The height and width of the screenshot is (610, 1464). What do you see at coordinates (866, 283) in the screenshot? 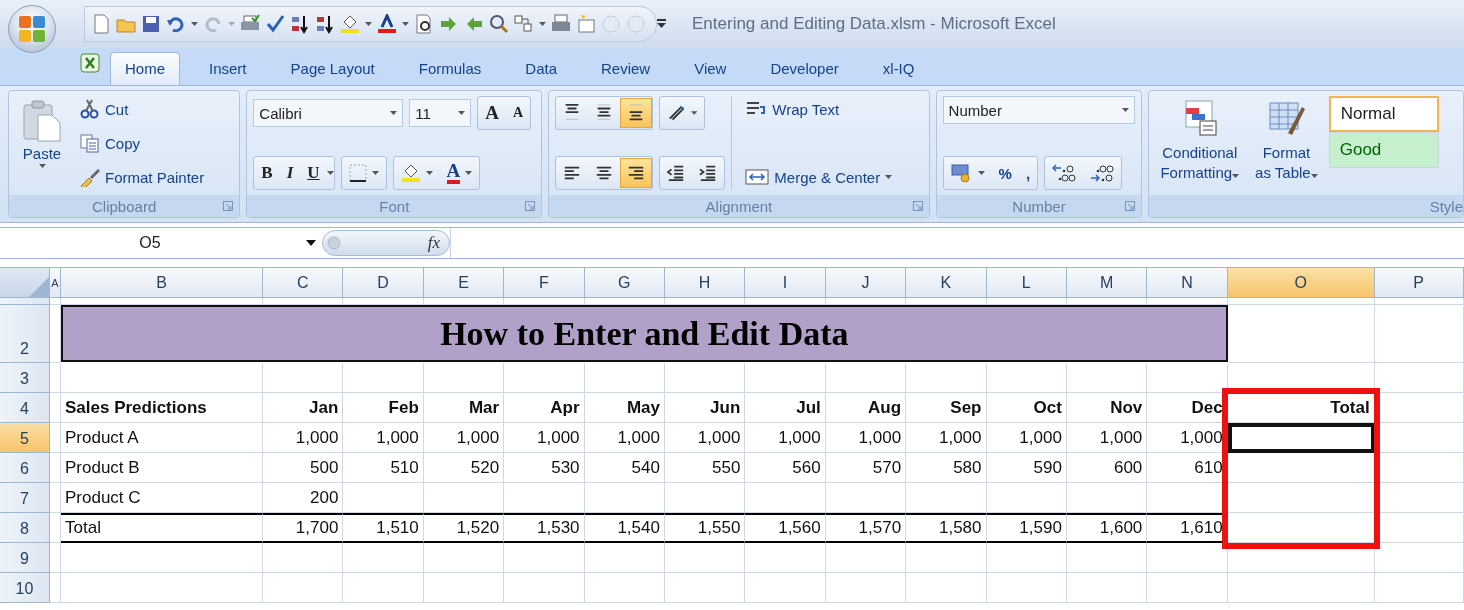
I see `column-header: J` at bounding box center [866, 283].